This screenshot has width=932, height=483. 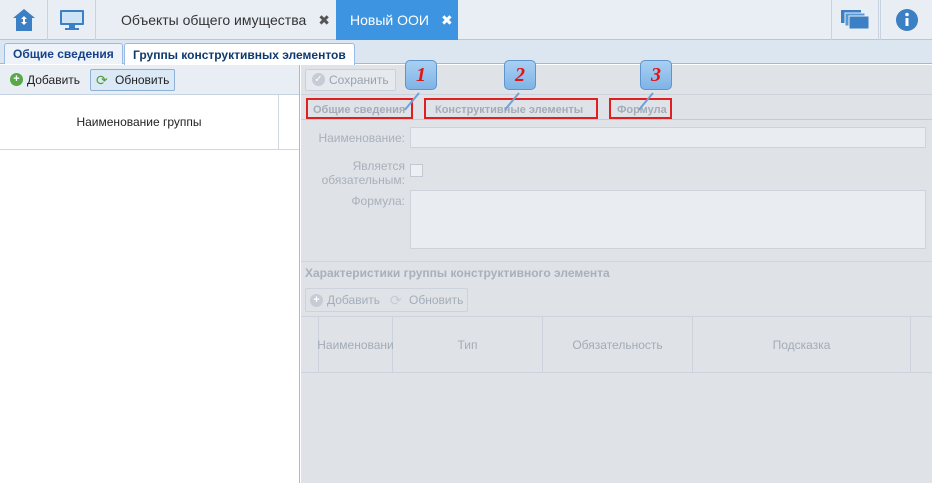 What do you see at coordinates (668, 219) in the screenshot?
I see `formula-textarea` at bounding box center [668, 219].